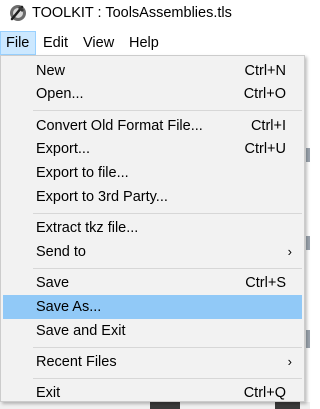 The width and height of the screenshot is (320, 409). I want to click on menu-item-shortcut: Ctrl+I, so click(268, 126).